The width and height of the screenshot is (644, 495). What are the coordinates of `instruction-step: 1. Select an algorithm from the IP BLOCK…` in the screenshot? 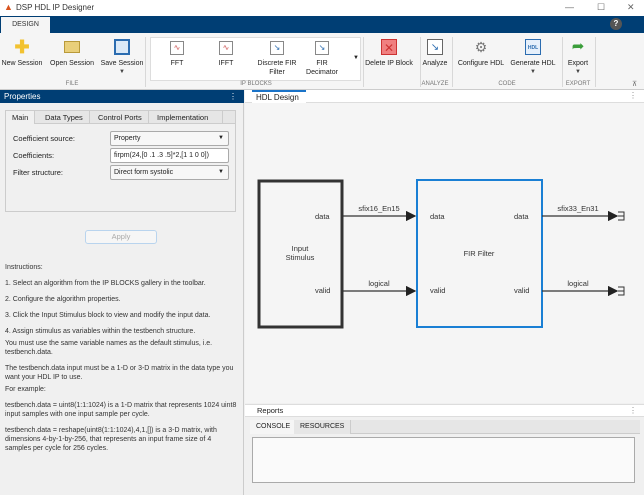 It's located at (105, 283).